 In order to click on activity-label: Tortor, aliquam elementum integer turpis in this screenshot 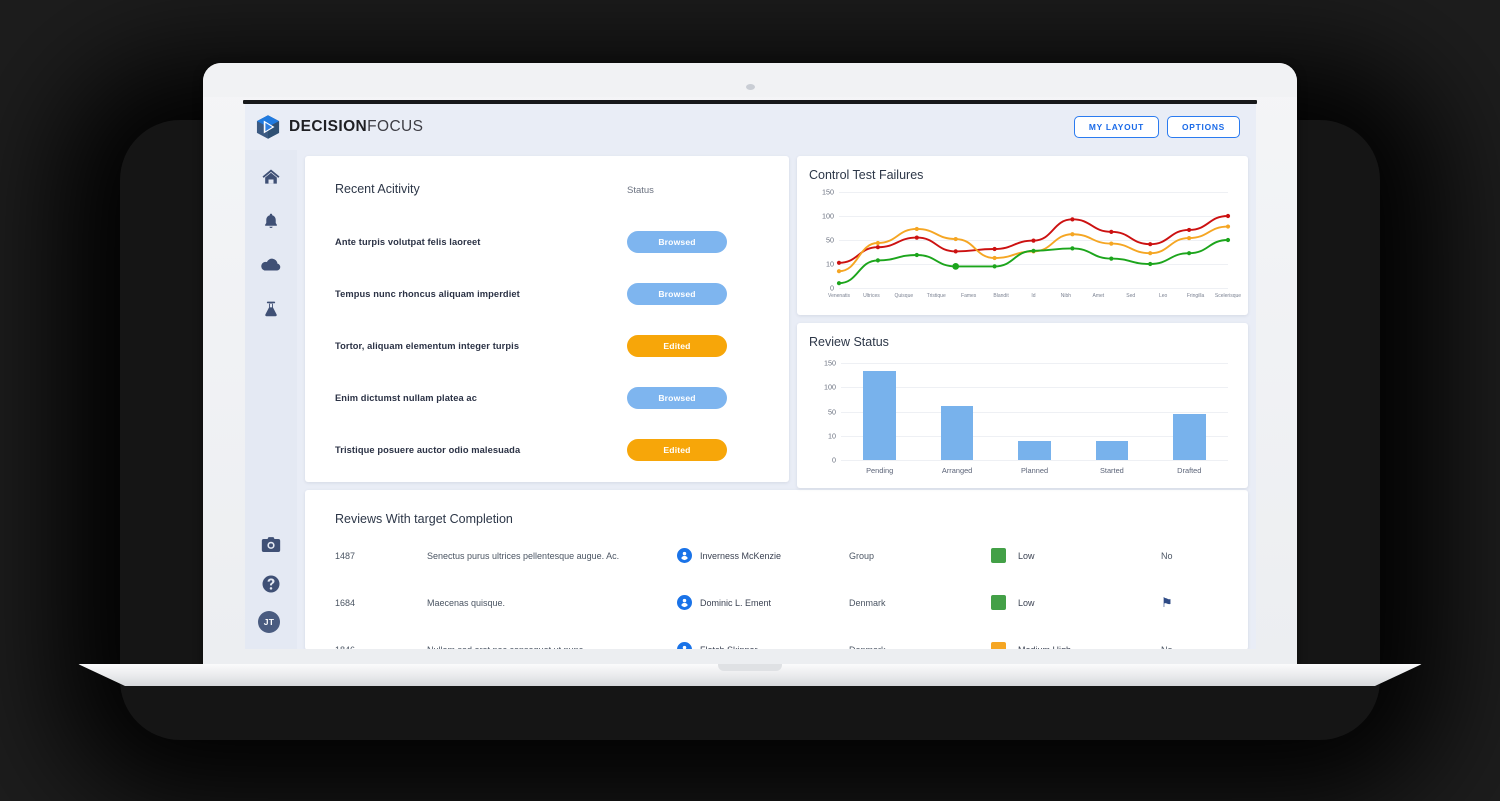, I will do `click(427, 346)`.